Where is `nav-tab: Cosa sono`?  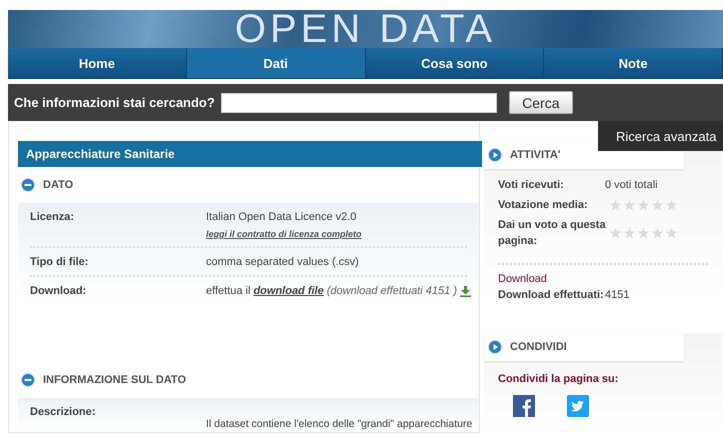
nav-tab: Cosa sono is located at coordinates (455, 63).